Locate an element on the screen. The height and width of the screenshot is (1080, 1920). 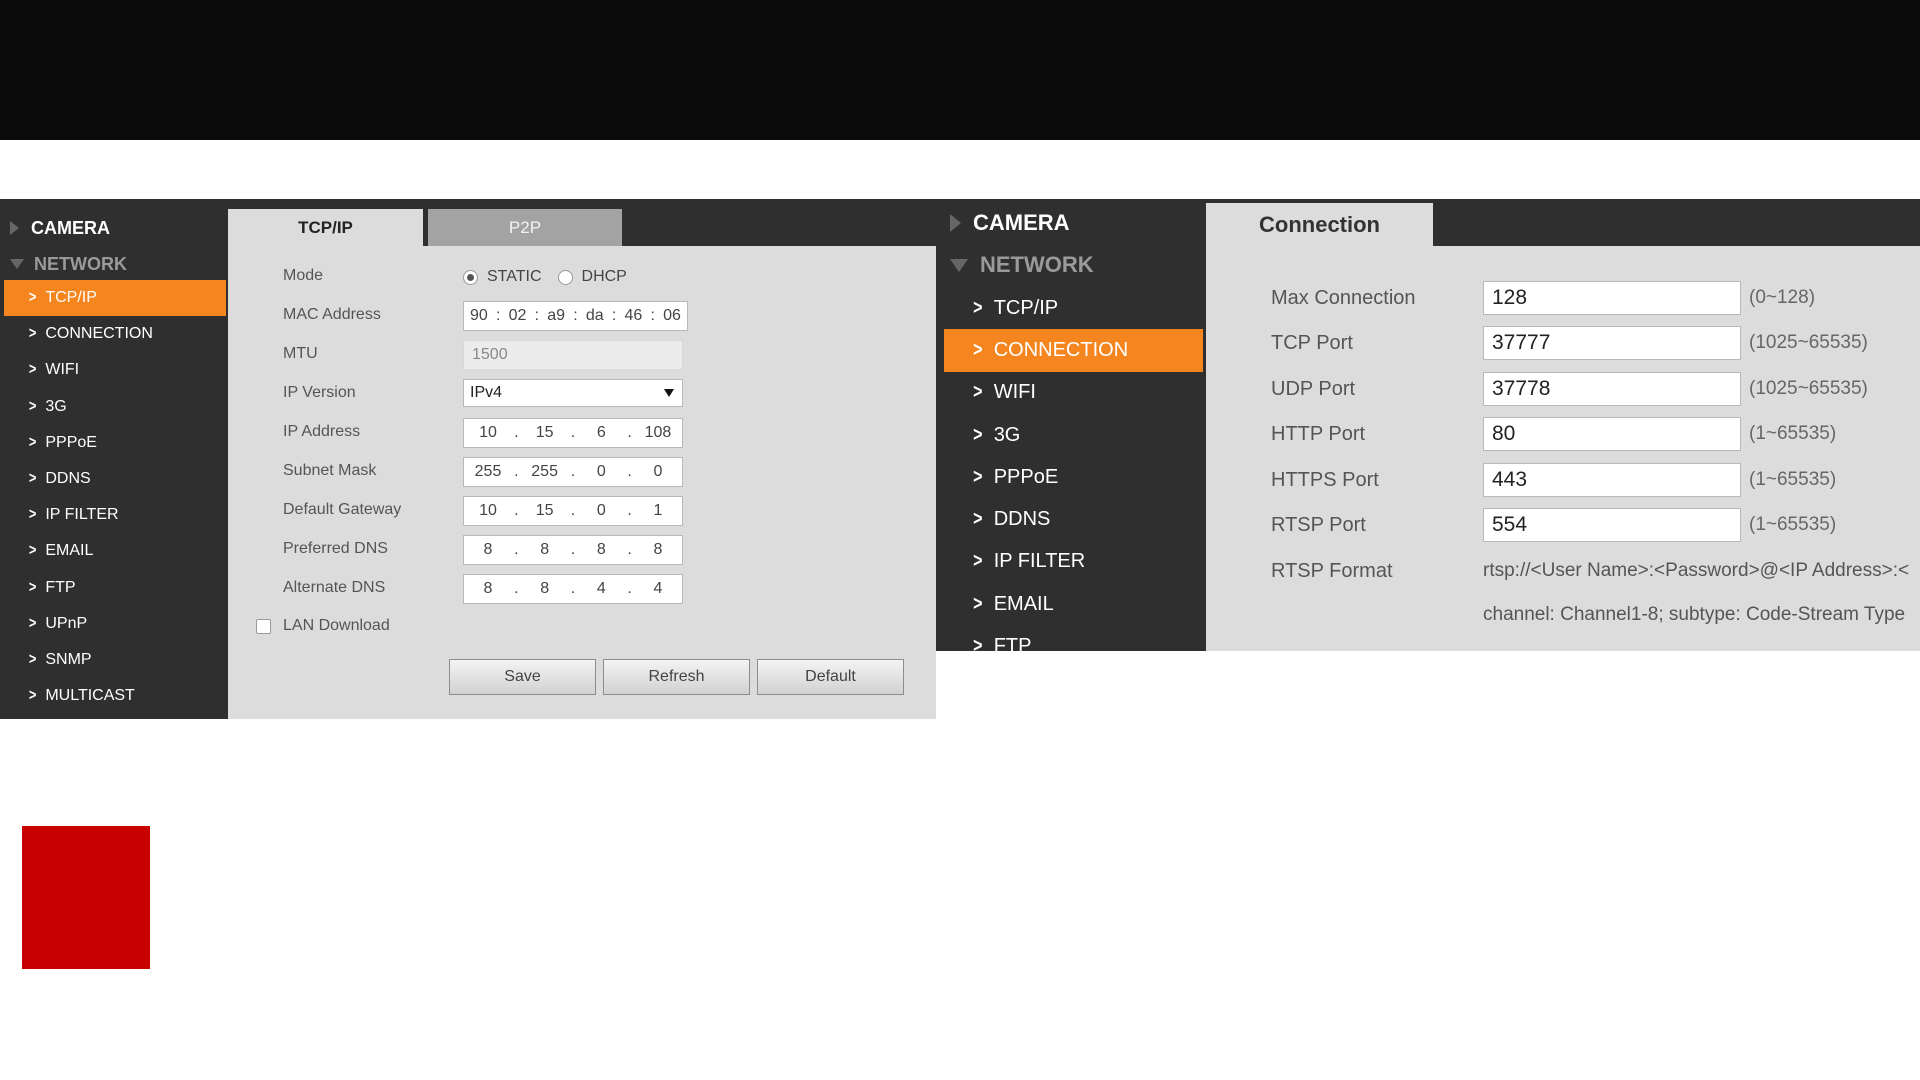
alternate-dns-field: 8. 8. 4. 4 is located at coordinates (573, 589).